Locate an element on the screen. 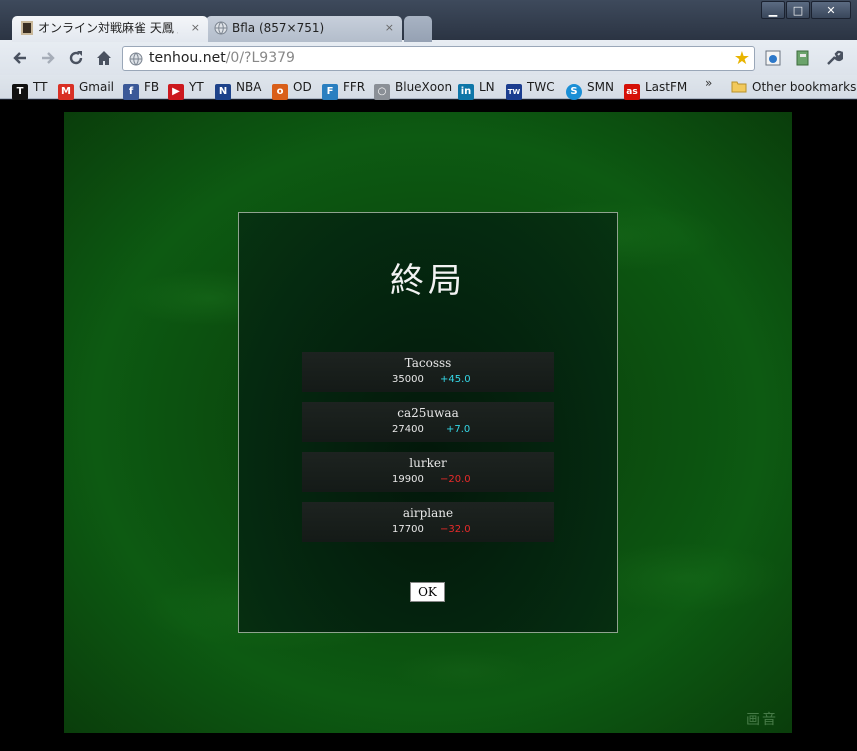 The width and height of the screenshot is (857, 751). od-icon: o is located at coordinates (280, 92).